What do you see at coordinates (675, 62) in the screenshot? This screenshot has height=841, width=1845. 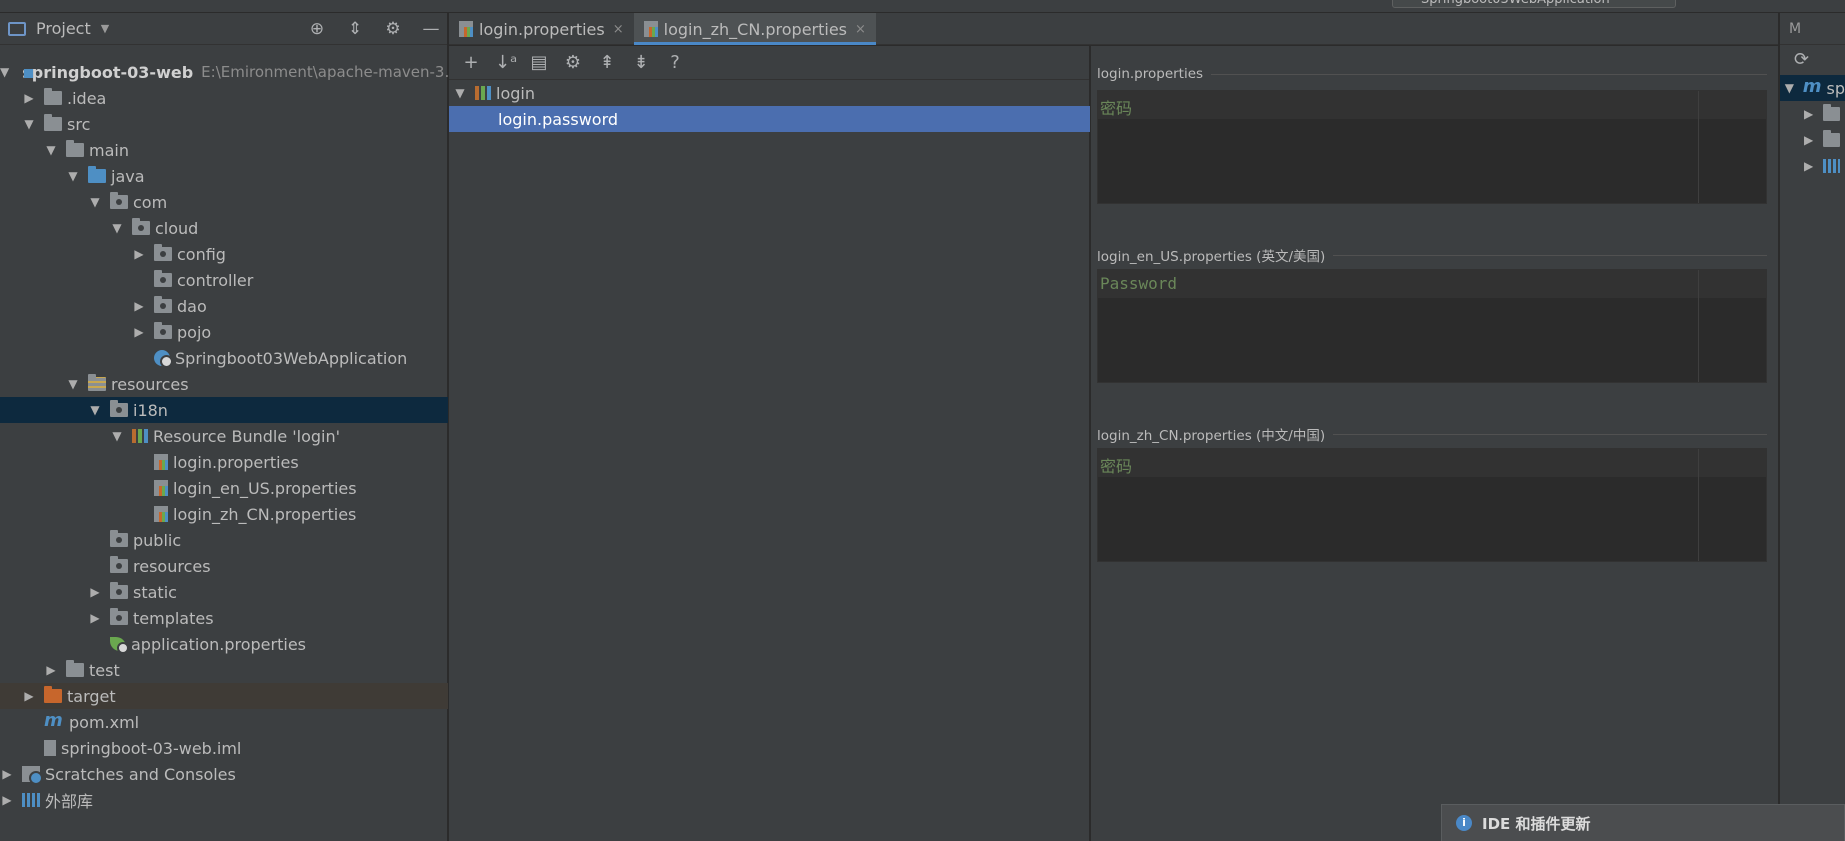 I see `help-icon: ?` at bounding box center [675, 62].